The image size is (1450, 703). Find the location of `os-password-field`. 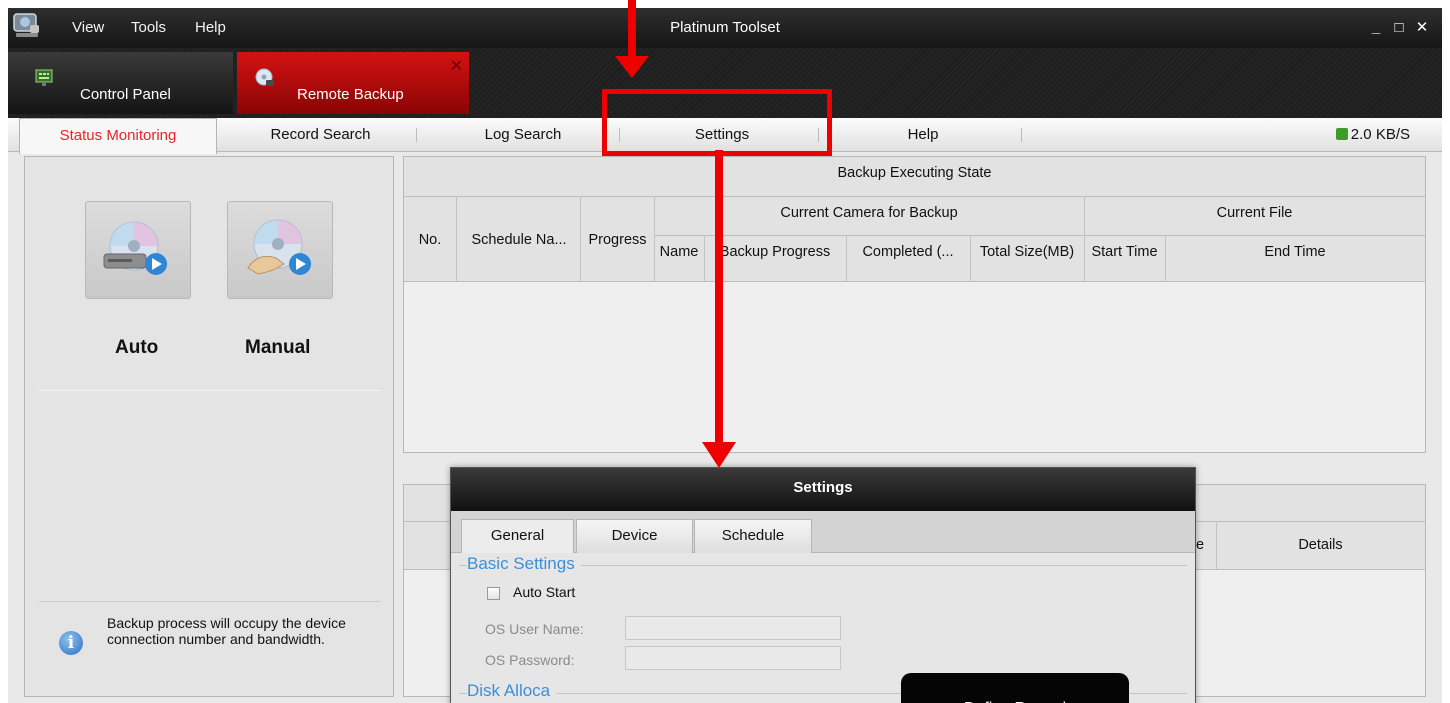

os-password-field is located at coordinates (733, 658).